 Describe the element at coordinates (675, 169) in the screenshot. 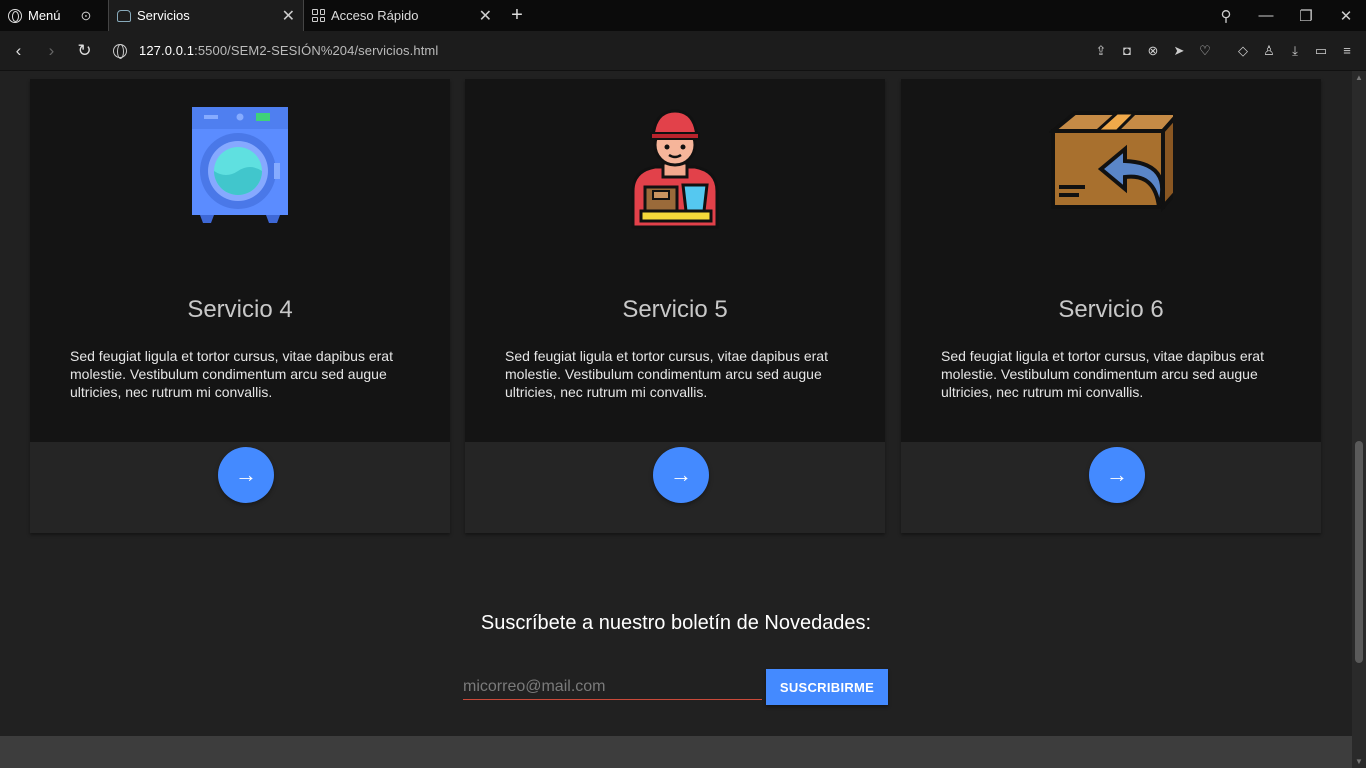

I see `delivery-person-icon` at that location.